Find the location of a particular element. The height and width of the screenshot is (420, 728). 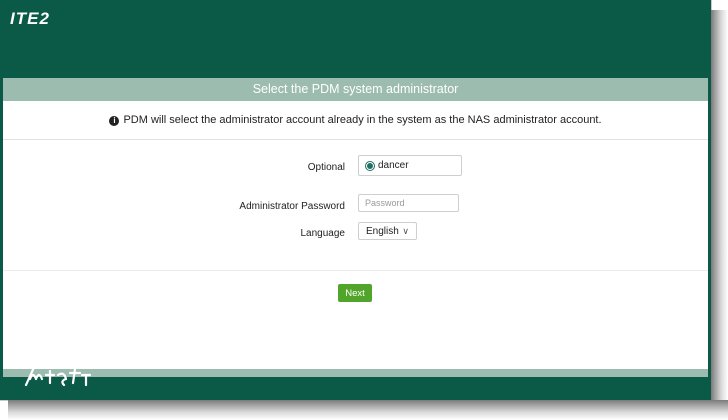

info-circle-icon: i is located at coordinates (114, 121).